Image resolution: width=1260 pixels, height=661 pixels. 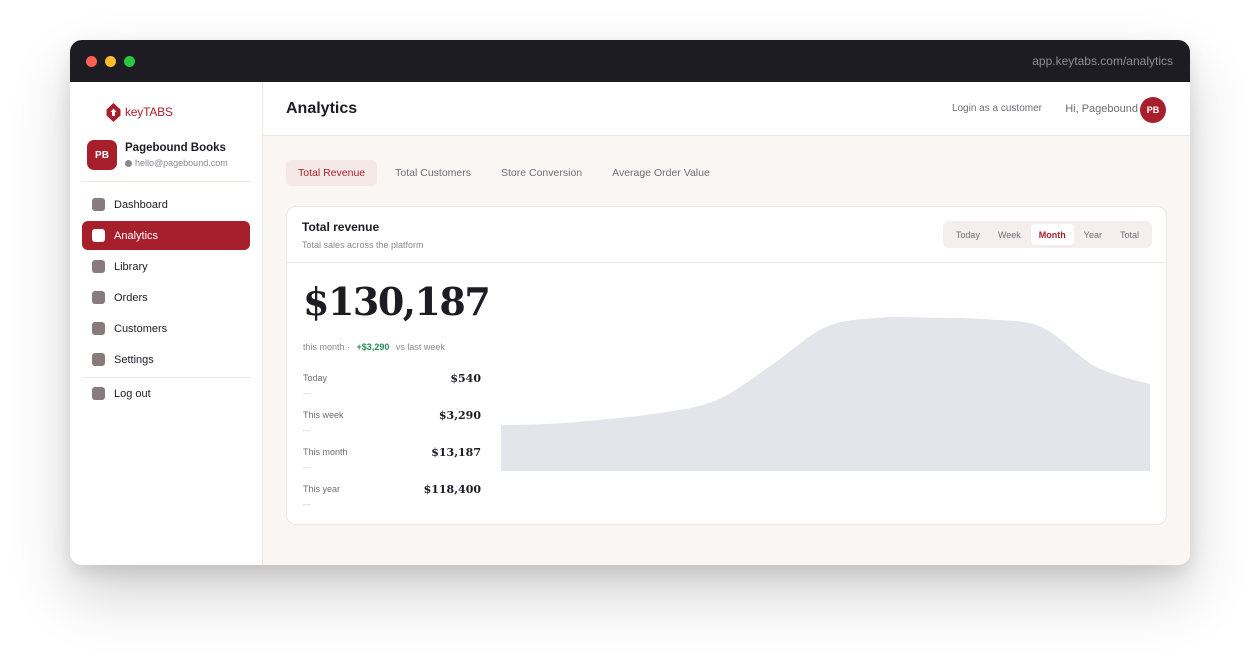 What do you see at coordinates (141, 204) in the screenshot?
I see `sidebar-item-label: Dashboard` at bounding box center [141, 204].